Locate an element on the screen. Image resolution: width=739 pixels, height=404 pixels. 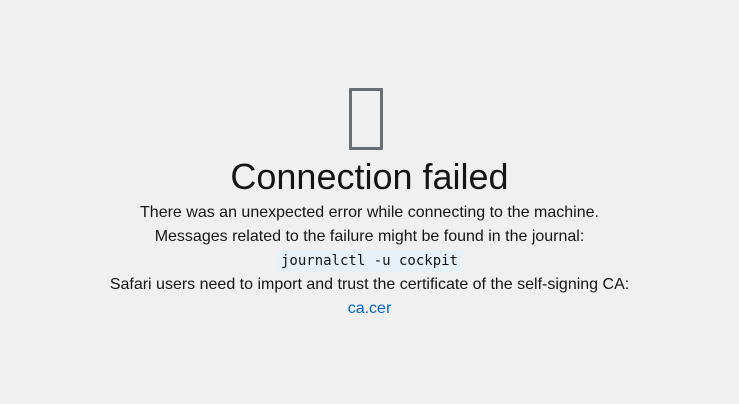
page-title: Connection failed is located at coordinates (369, 176).